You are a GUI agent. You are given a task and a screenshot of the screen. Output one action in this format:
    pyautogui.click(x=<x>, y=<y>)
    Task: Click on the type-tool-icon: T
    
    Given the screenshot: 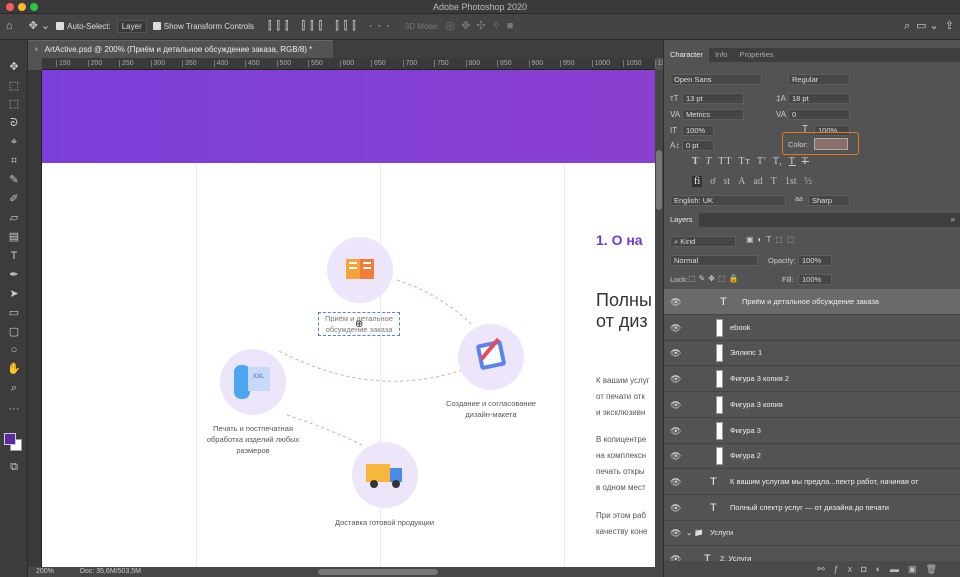 What is the action you would take?
    pyautogui.click(x=14, y=256)
    